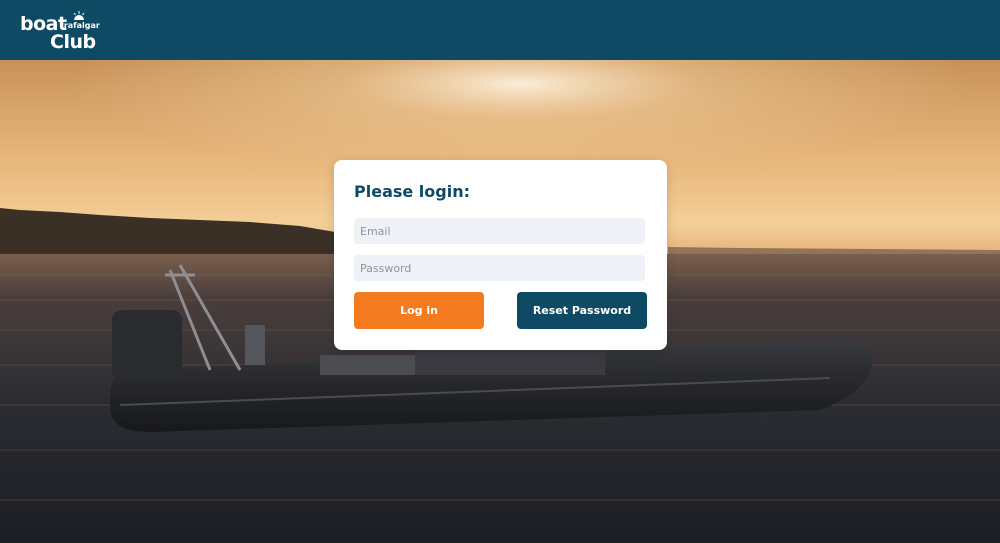 This screenshot has height=543, width=1000. Describe the element at coordinates (79, 15) in the screenshot. I see `sun-icon` at that location.